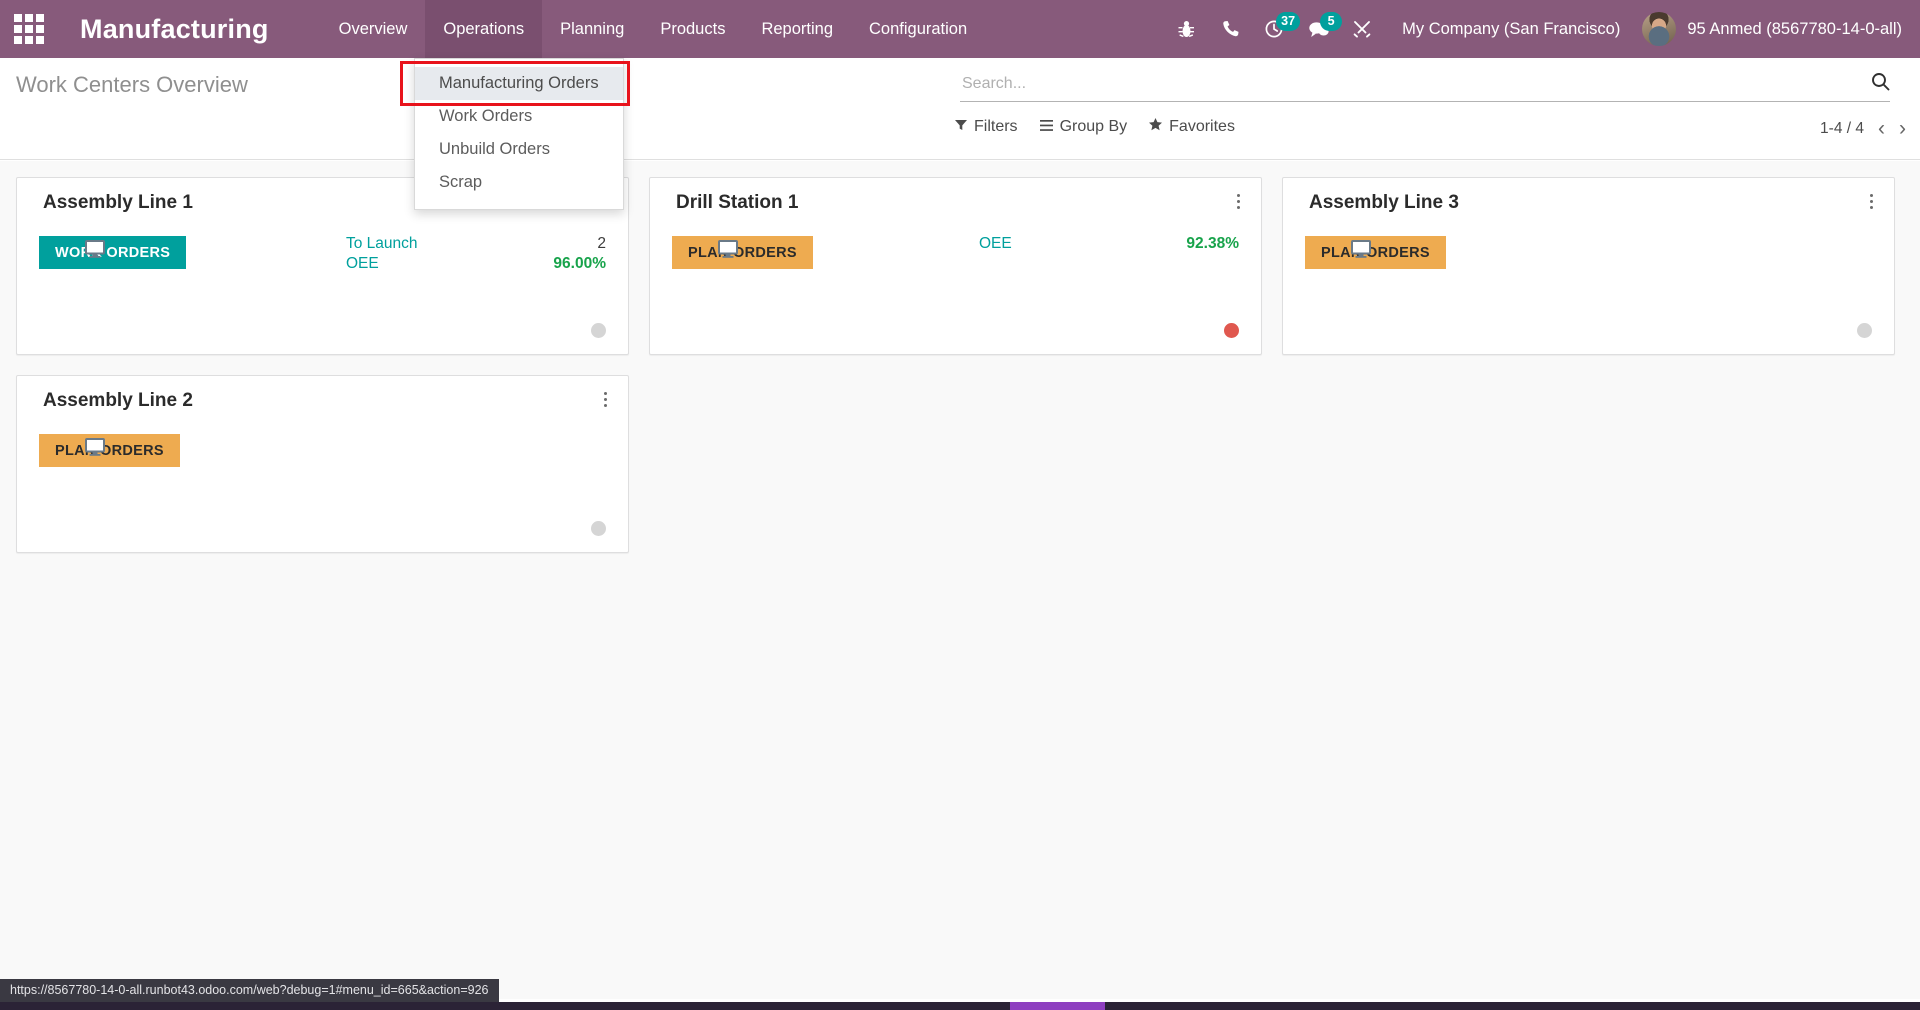 The width and height of the screenshot is (1920, 1010). What do you see at coordinates (601, 243) in the screenshot?
I see `card-stat-value: 2` at bounding box center [601, 243].